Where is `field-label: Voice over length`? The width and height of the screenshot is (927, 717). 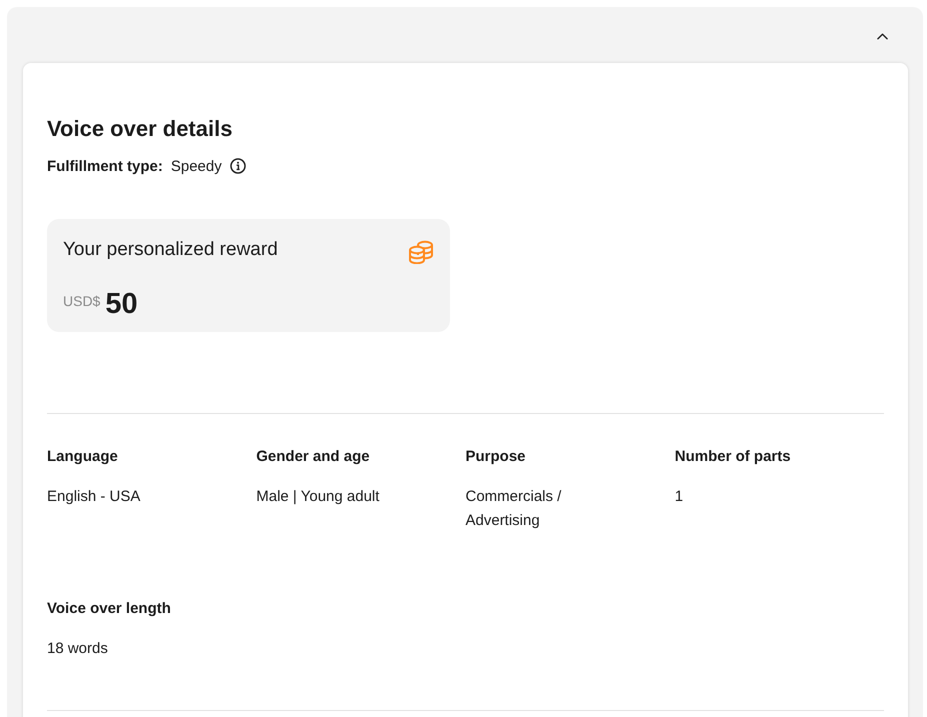 field-label: Voice over length is located at coordinates (109, 609).